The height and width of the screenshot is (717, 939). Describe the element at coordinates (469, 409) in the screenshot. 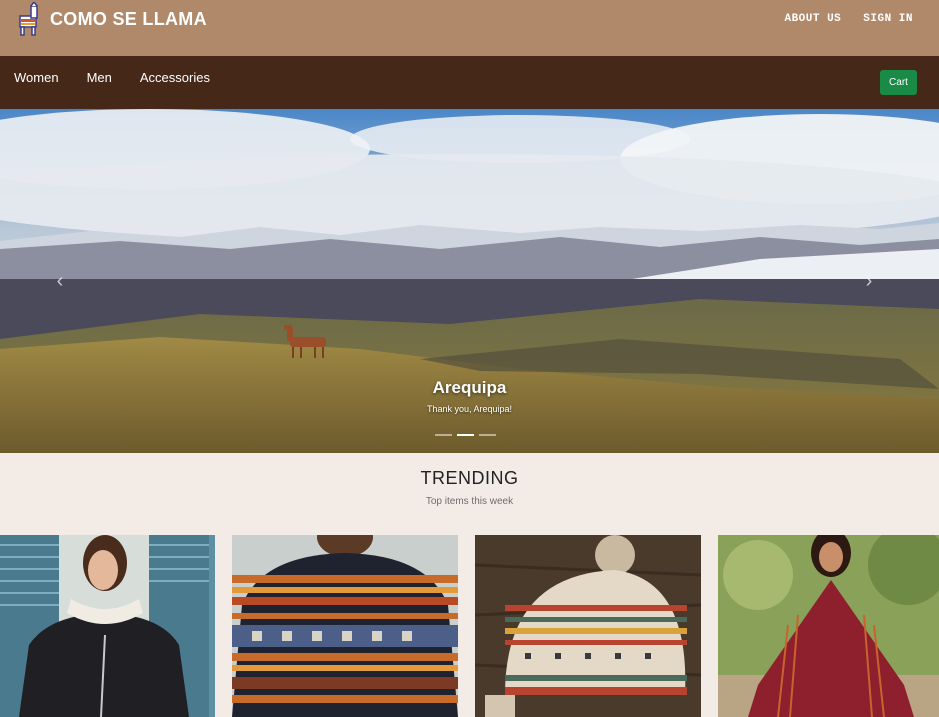

I see `hero-subtitle: Thank you, Arequipa!` at that location.